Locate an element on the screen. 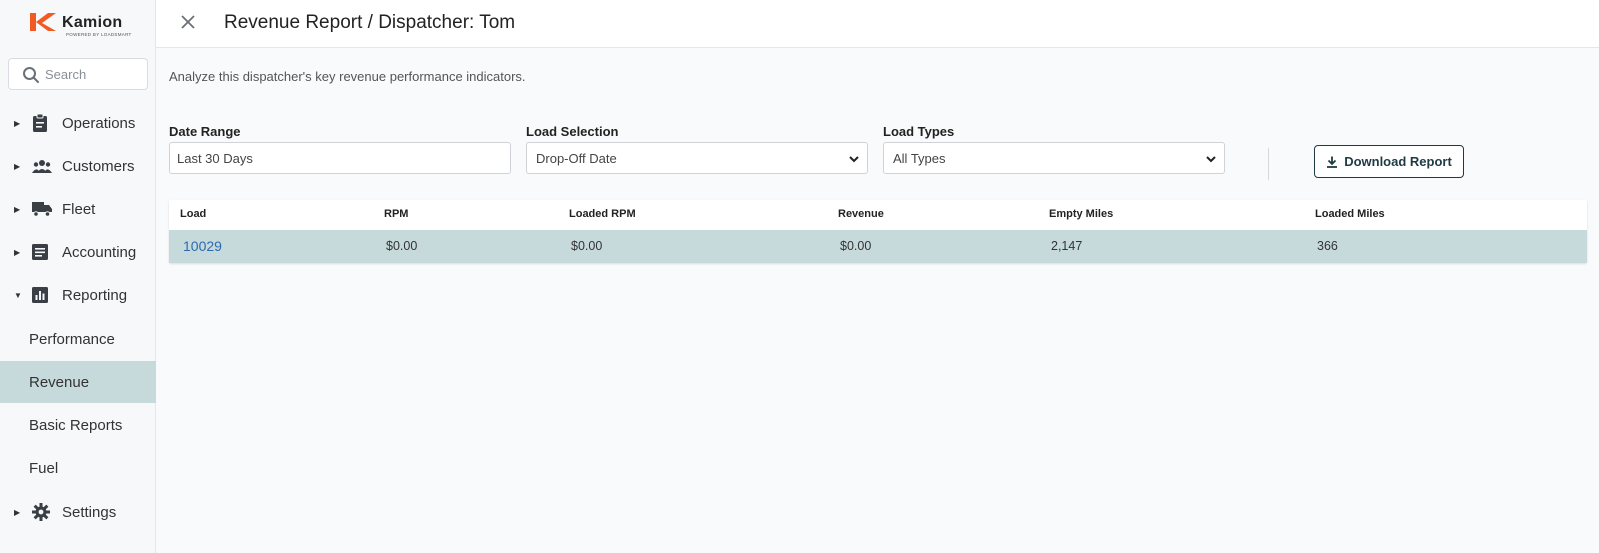  nav-customers-label: Customers is located at coordinates (98, 166).